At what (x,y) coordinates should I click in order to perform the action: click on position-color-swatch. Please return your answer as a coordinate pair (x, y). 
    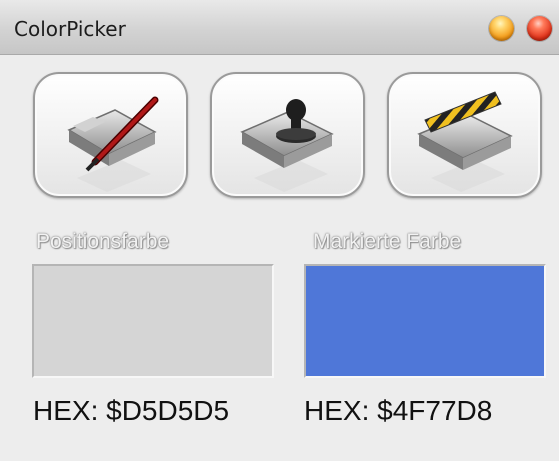
    Looking at the image, I should click on (153, 321).